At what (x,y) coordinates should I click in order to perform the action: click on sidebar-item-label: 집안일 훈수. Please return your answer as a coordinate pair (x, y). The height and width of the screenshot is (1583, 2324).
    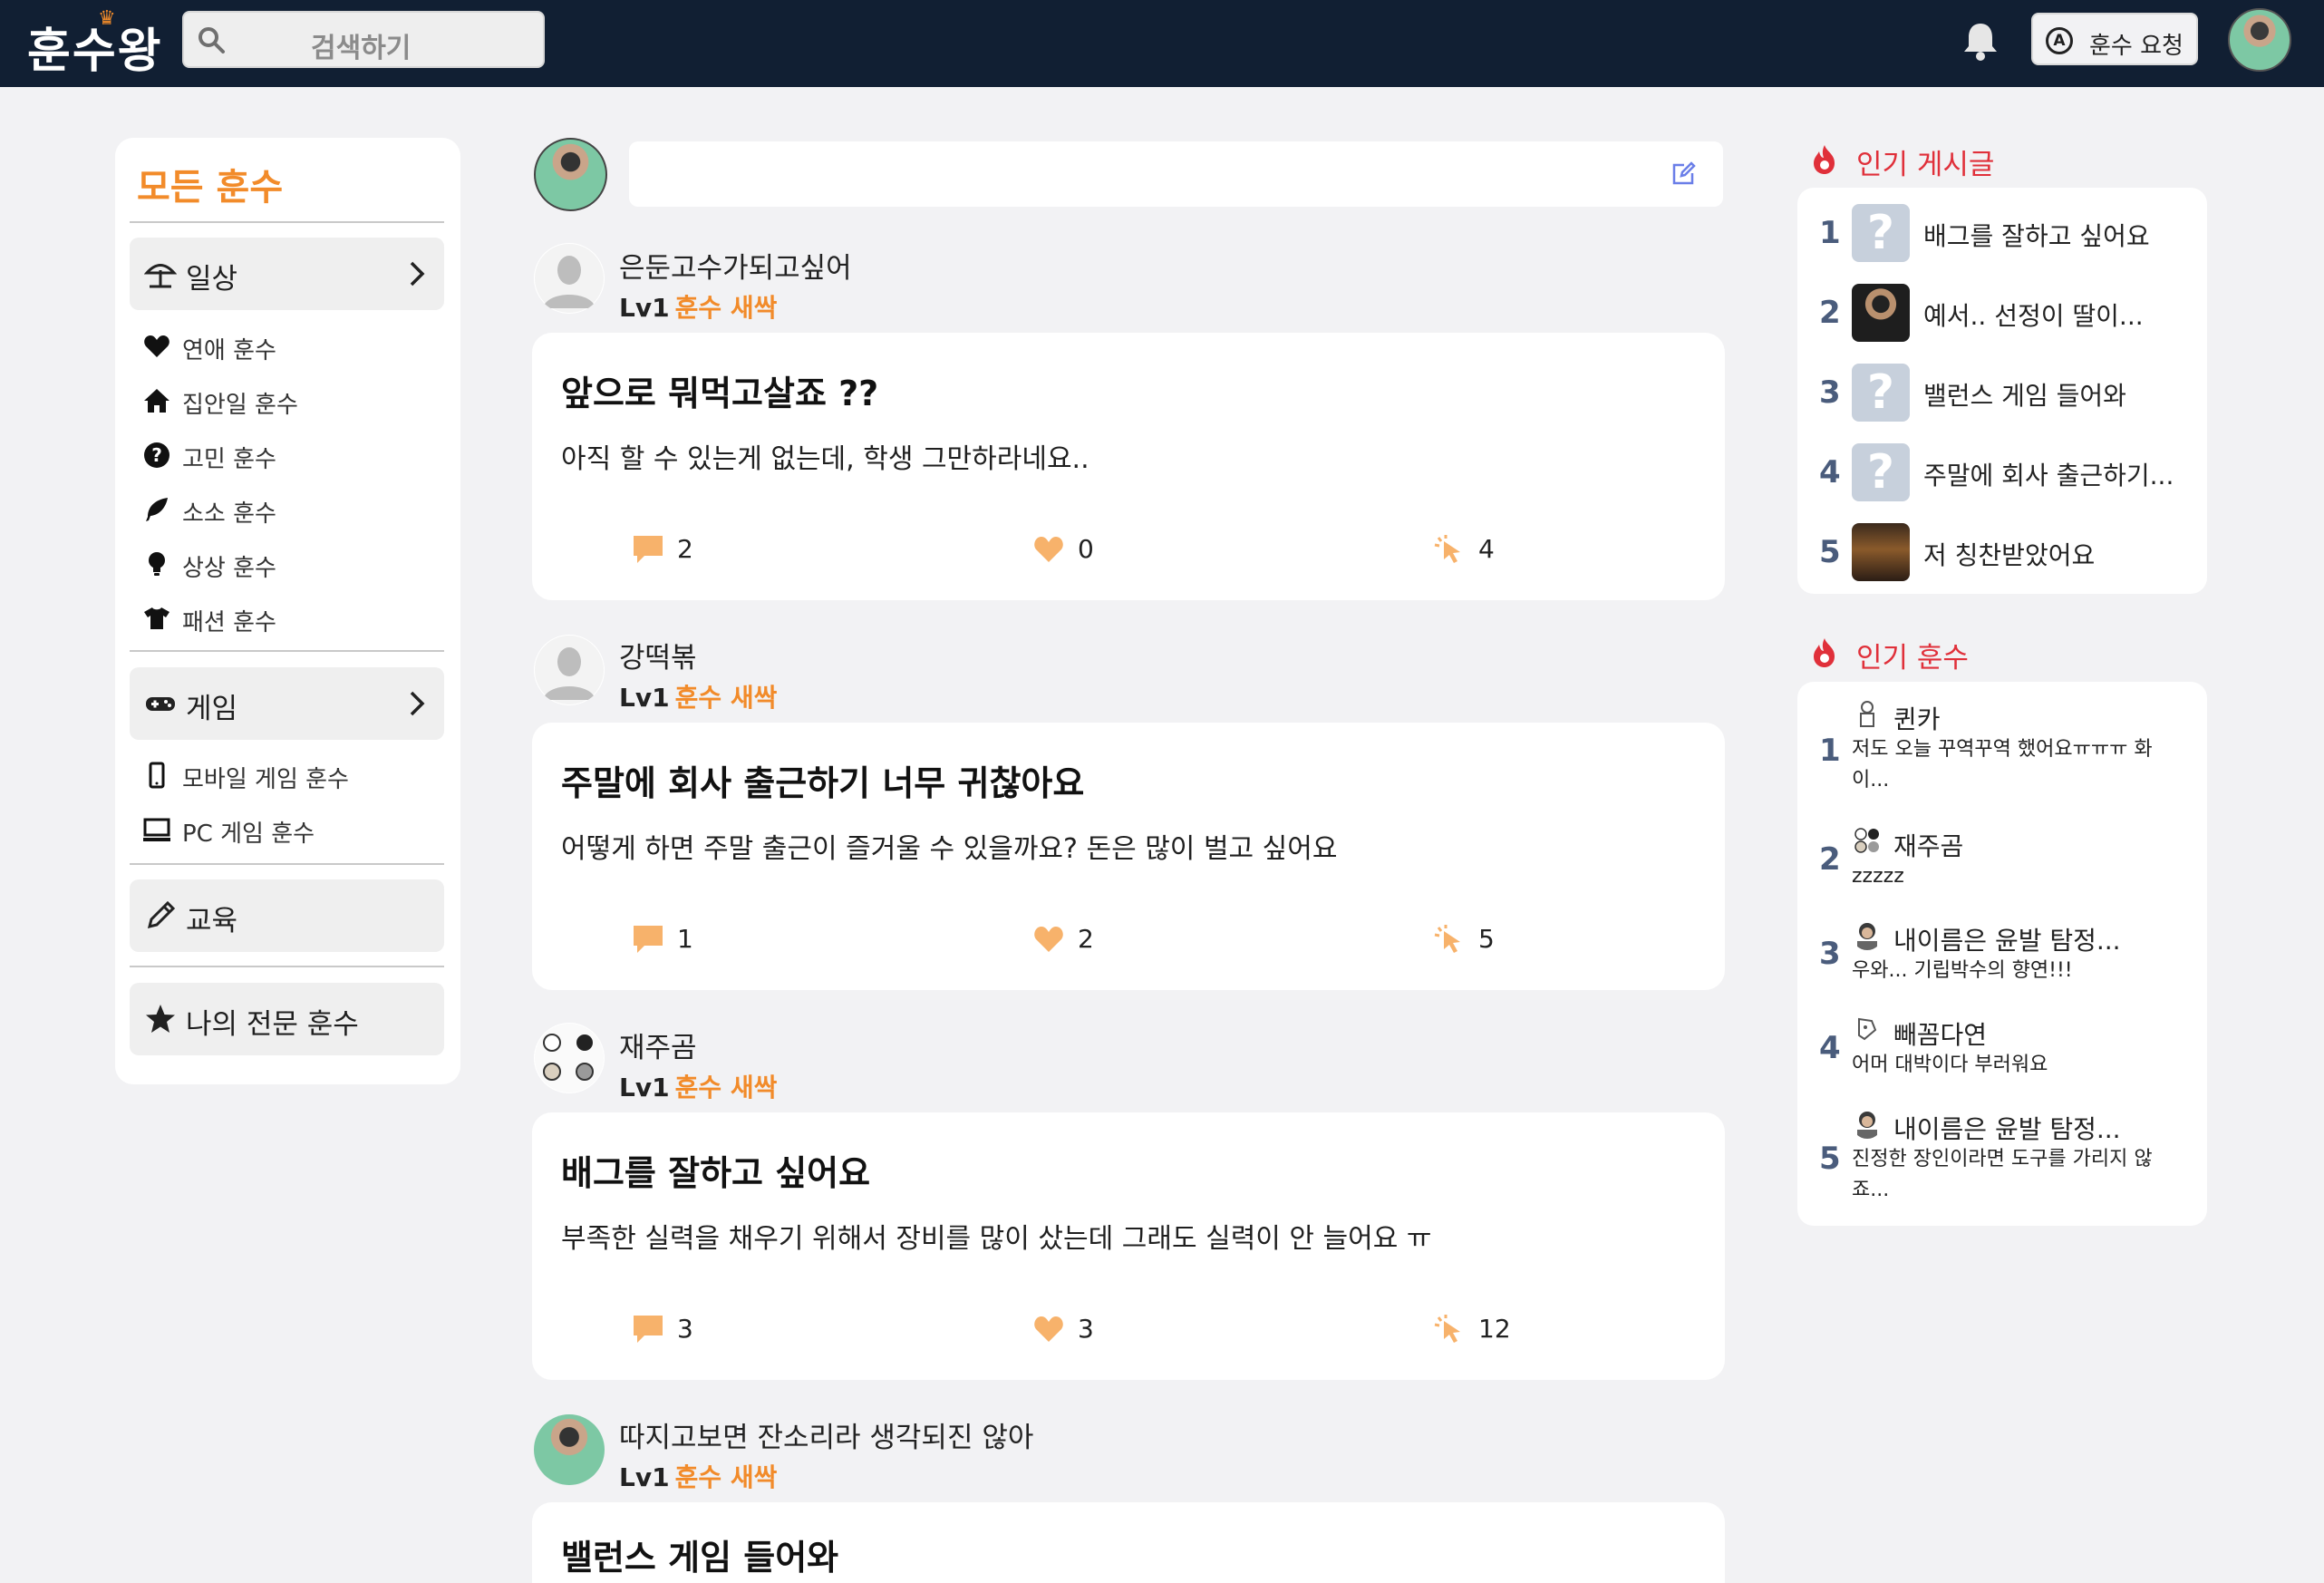
    Looking at the image, I should click on (240, 405).